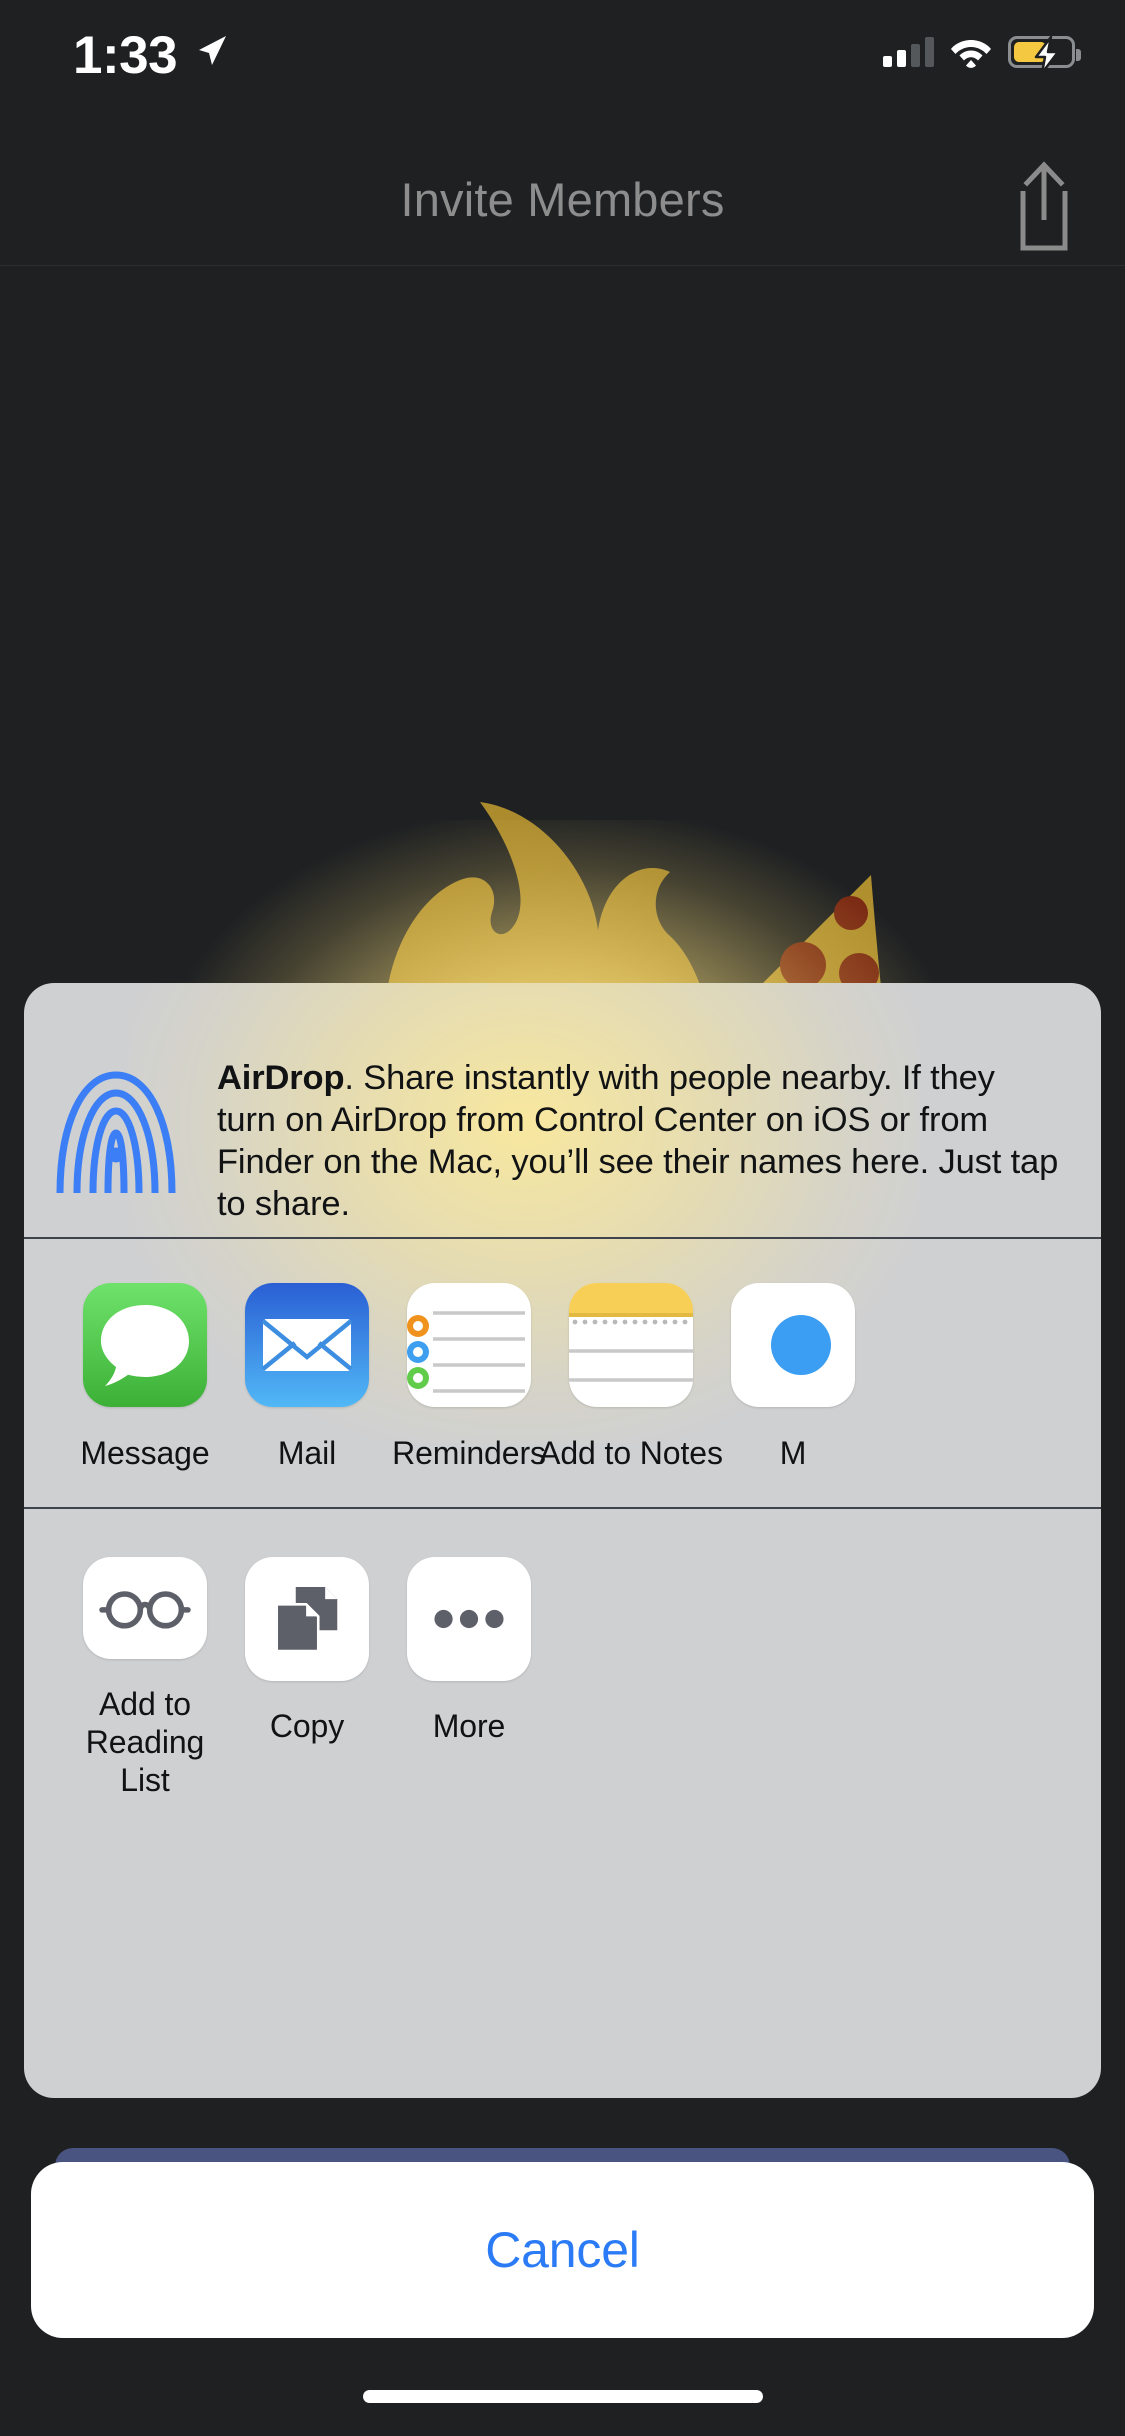  I want to click on home-indicator, so click(562, 2396).